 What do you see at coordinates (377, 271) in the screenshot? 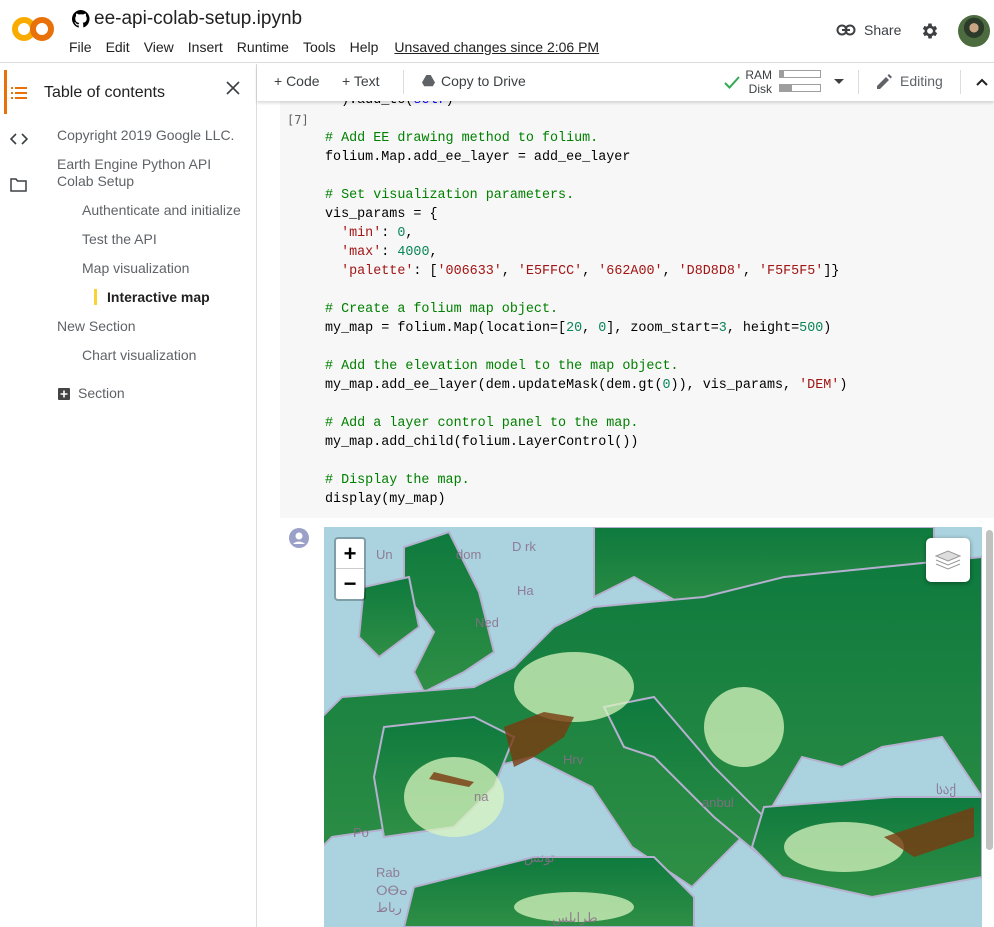
I see `code-token: 'palette'` at bounding box center [377, 271].